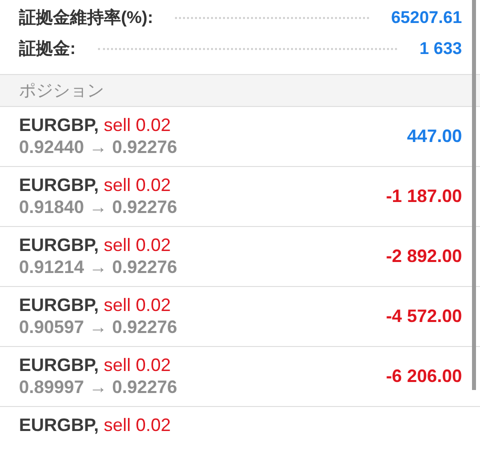 Image resolution: width=480 pixels, height=463 pixels. What do you see at coordinates (426, 18) in the screenshot?
I see `summary-value: 65207.61` at bounding box center [426, 18].